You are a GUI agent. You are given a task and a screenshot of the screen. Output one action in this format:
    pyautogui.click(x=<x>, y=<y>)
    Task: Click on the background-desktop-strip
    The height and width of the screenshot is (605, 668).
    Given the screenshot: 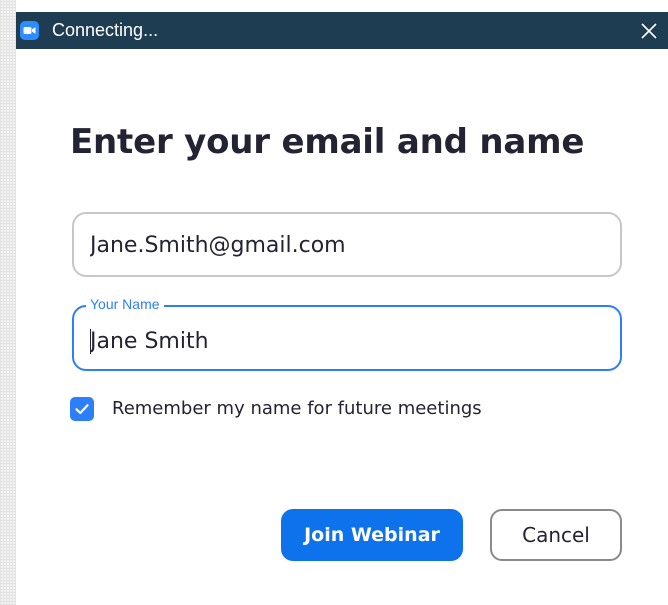 What is the action you would take?
    pyautogui.click(x=8, y=302)
    